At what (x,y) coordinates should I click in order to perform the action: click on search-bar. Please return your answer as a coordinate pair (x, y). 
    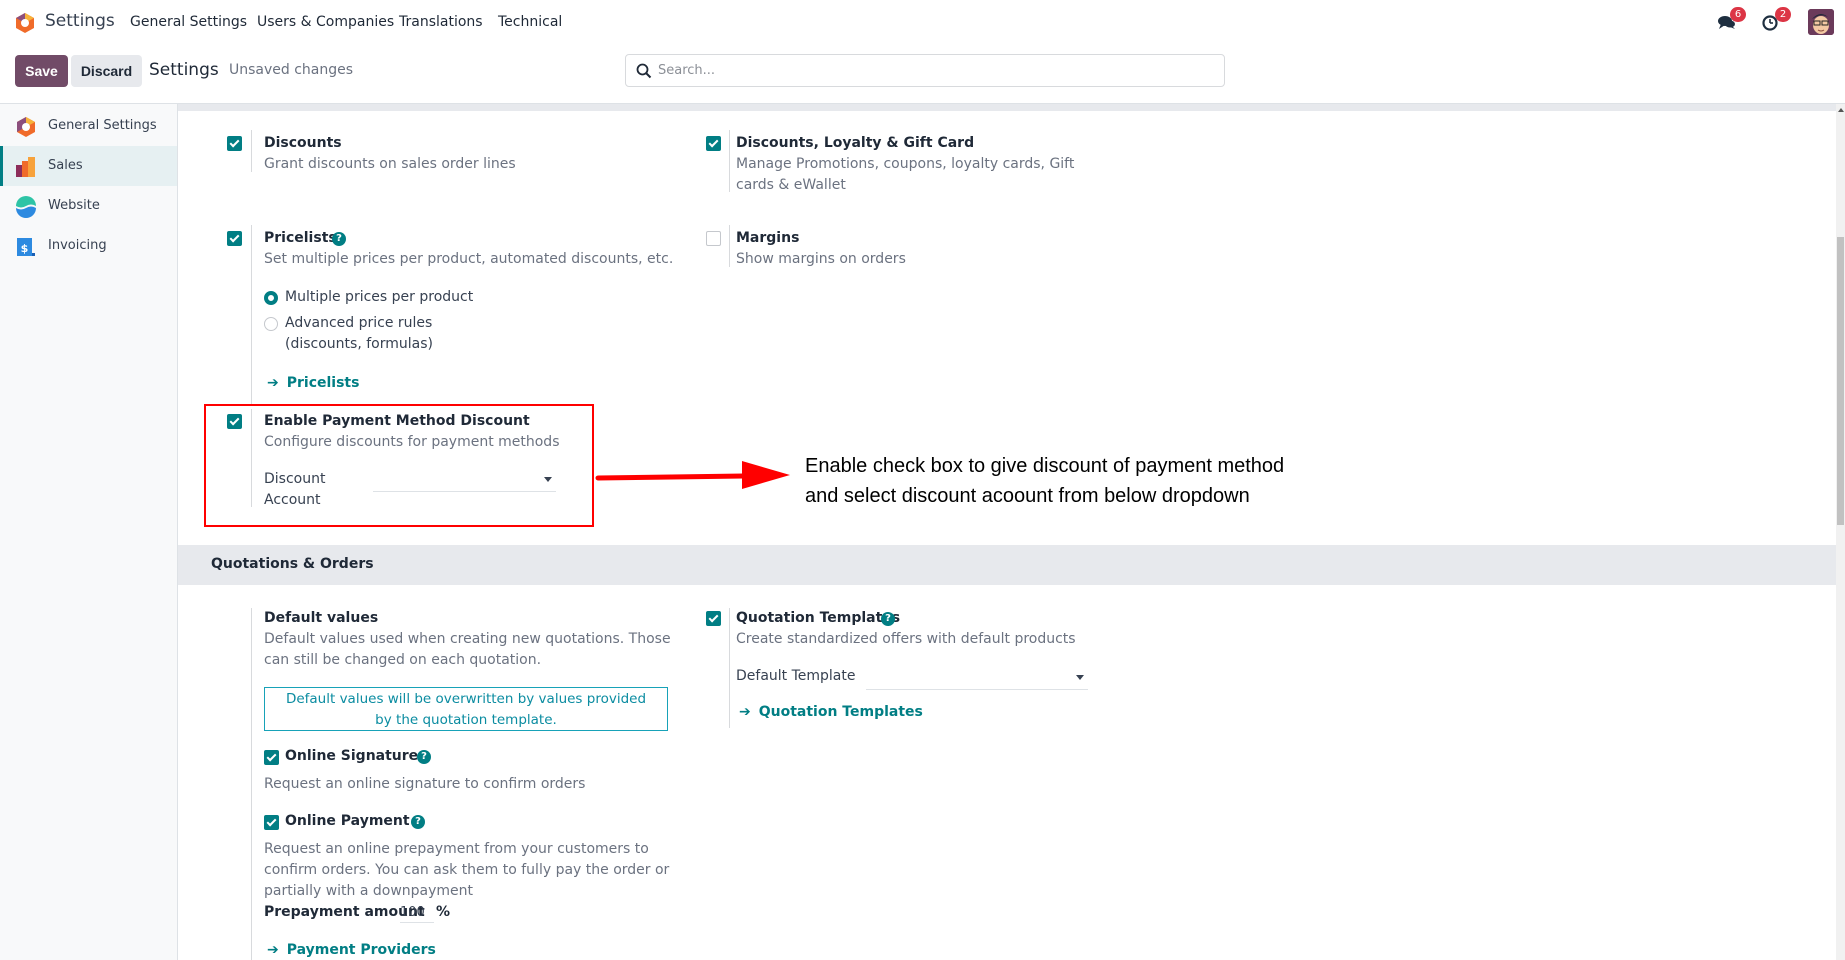
    Looking at the image, I should click on (925, 70).